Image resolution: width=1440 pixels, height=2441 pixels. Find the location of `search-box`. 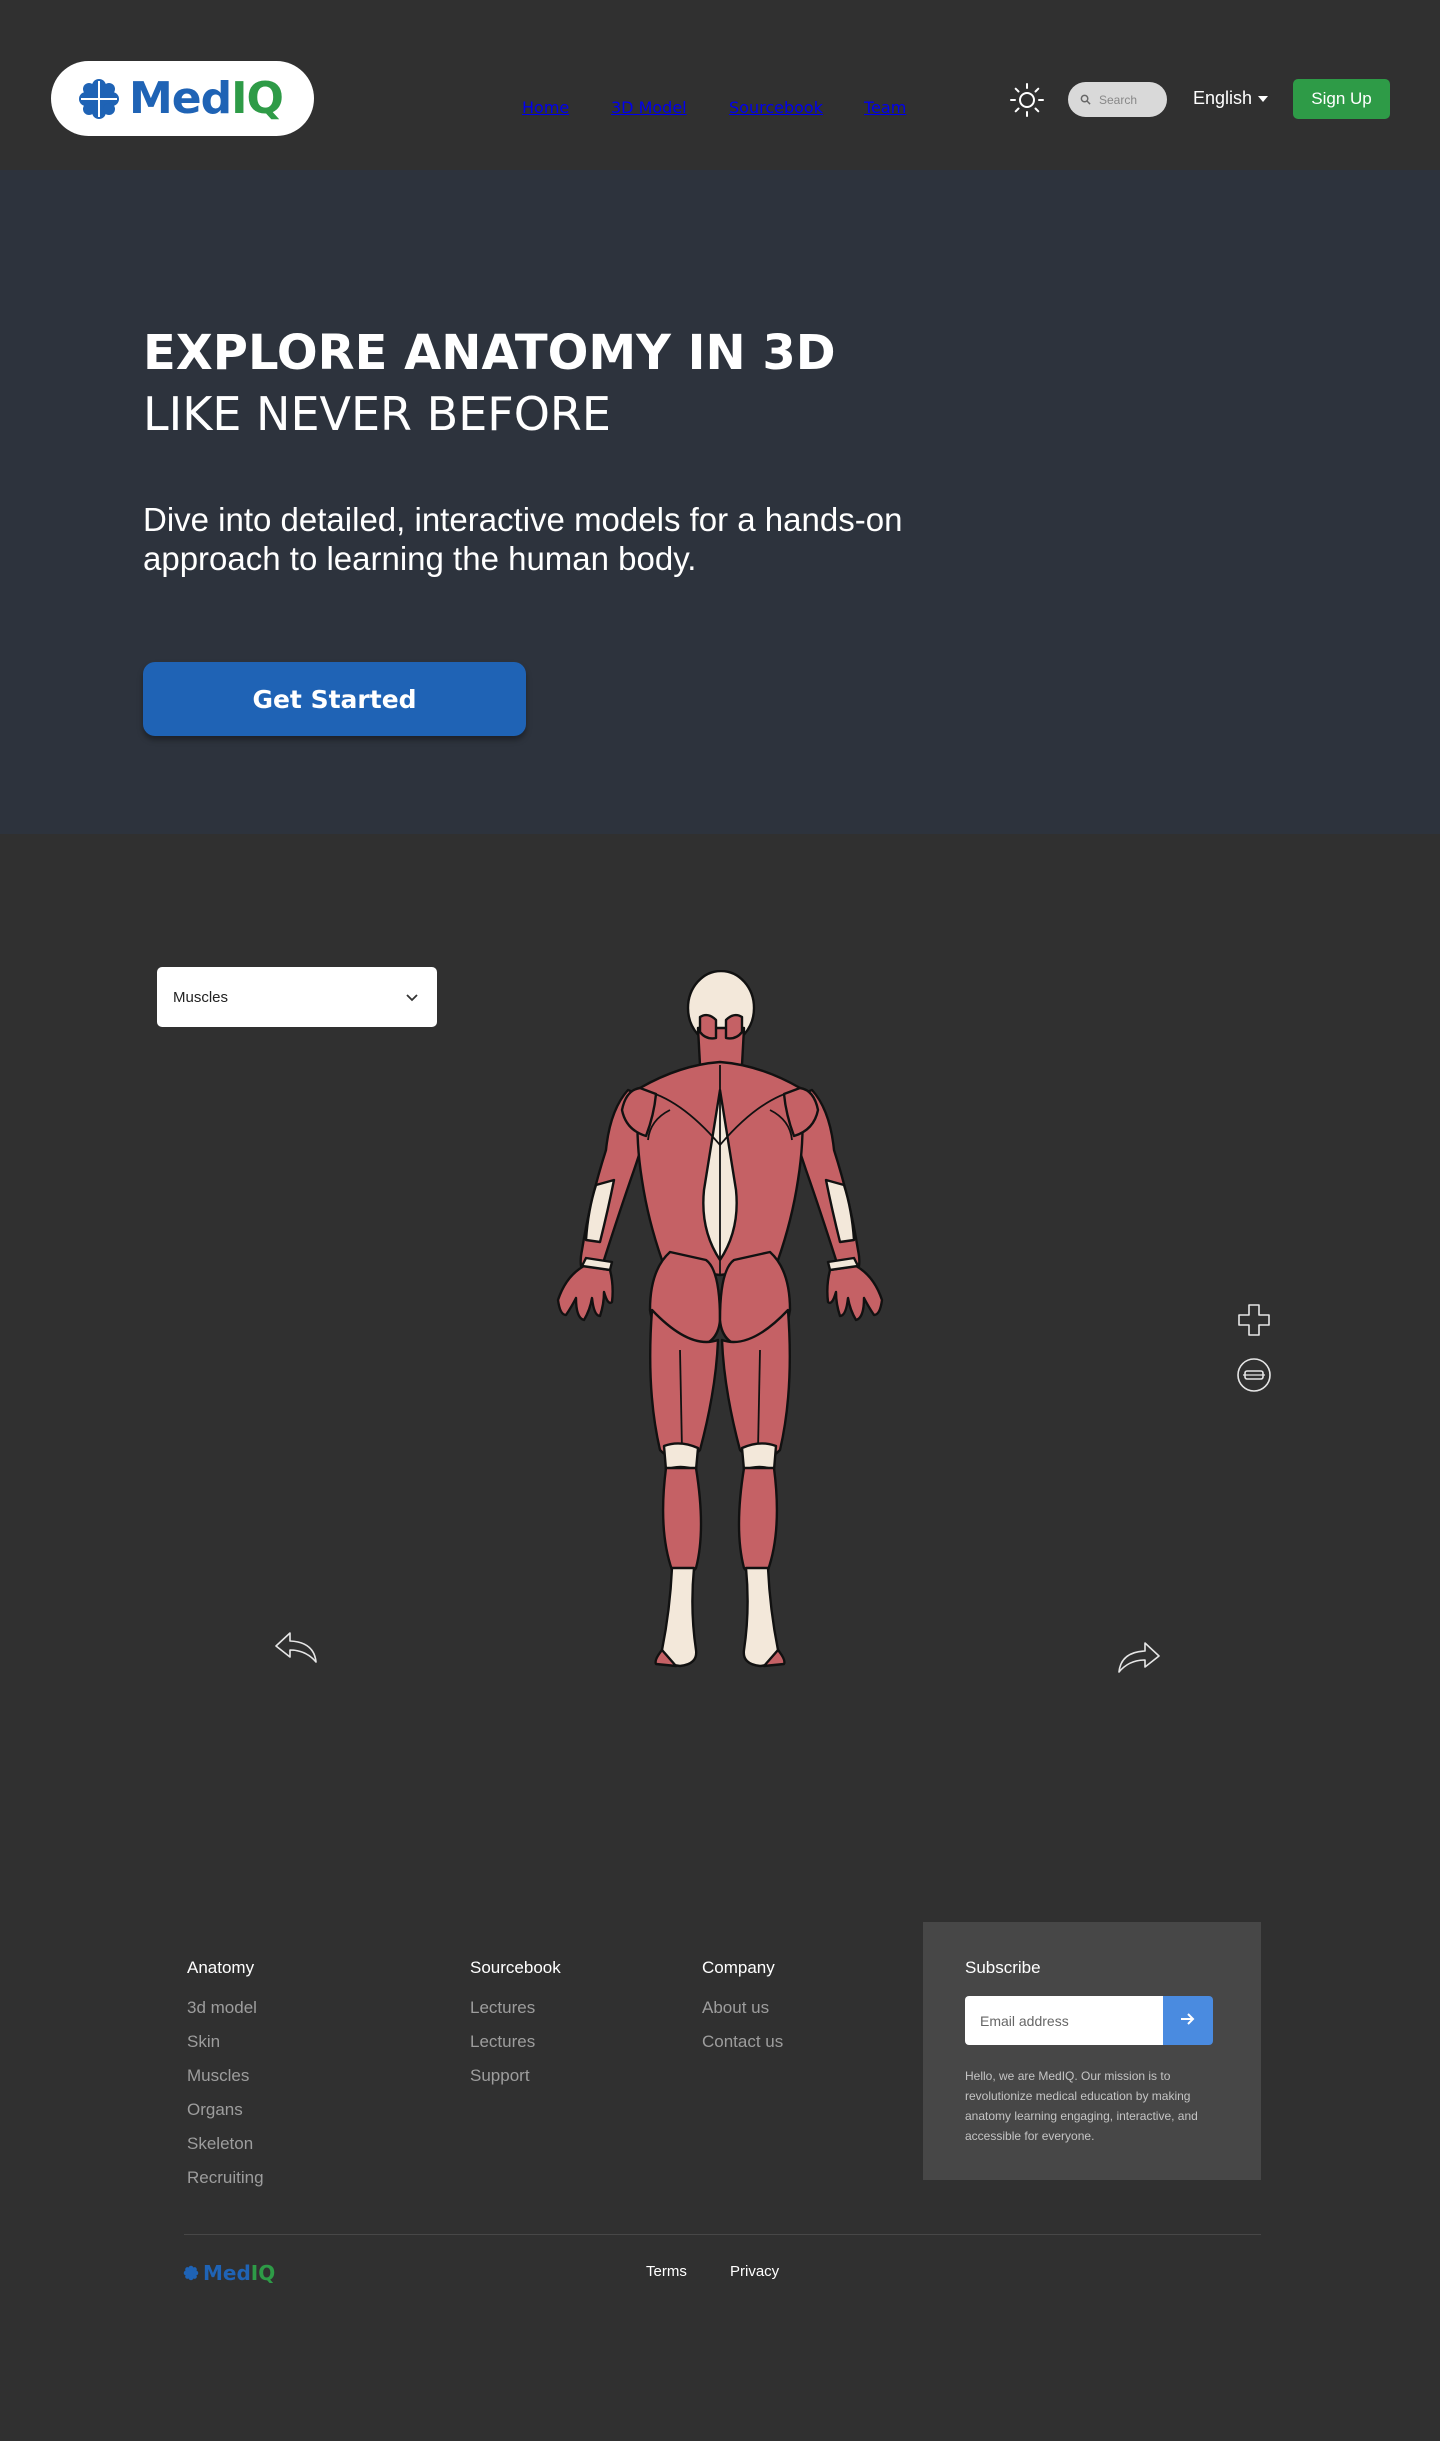

search-box is located at coordinates (1117, 99).